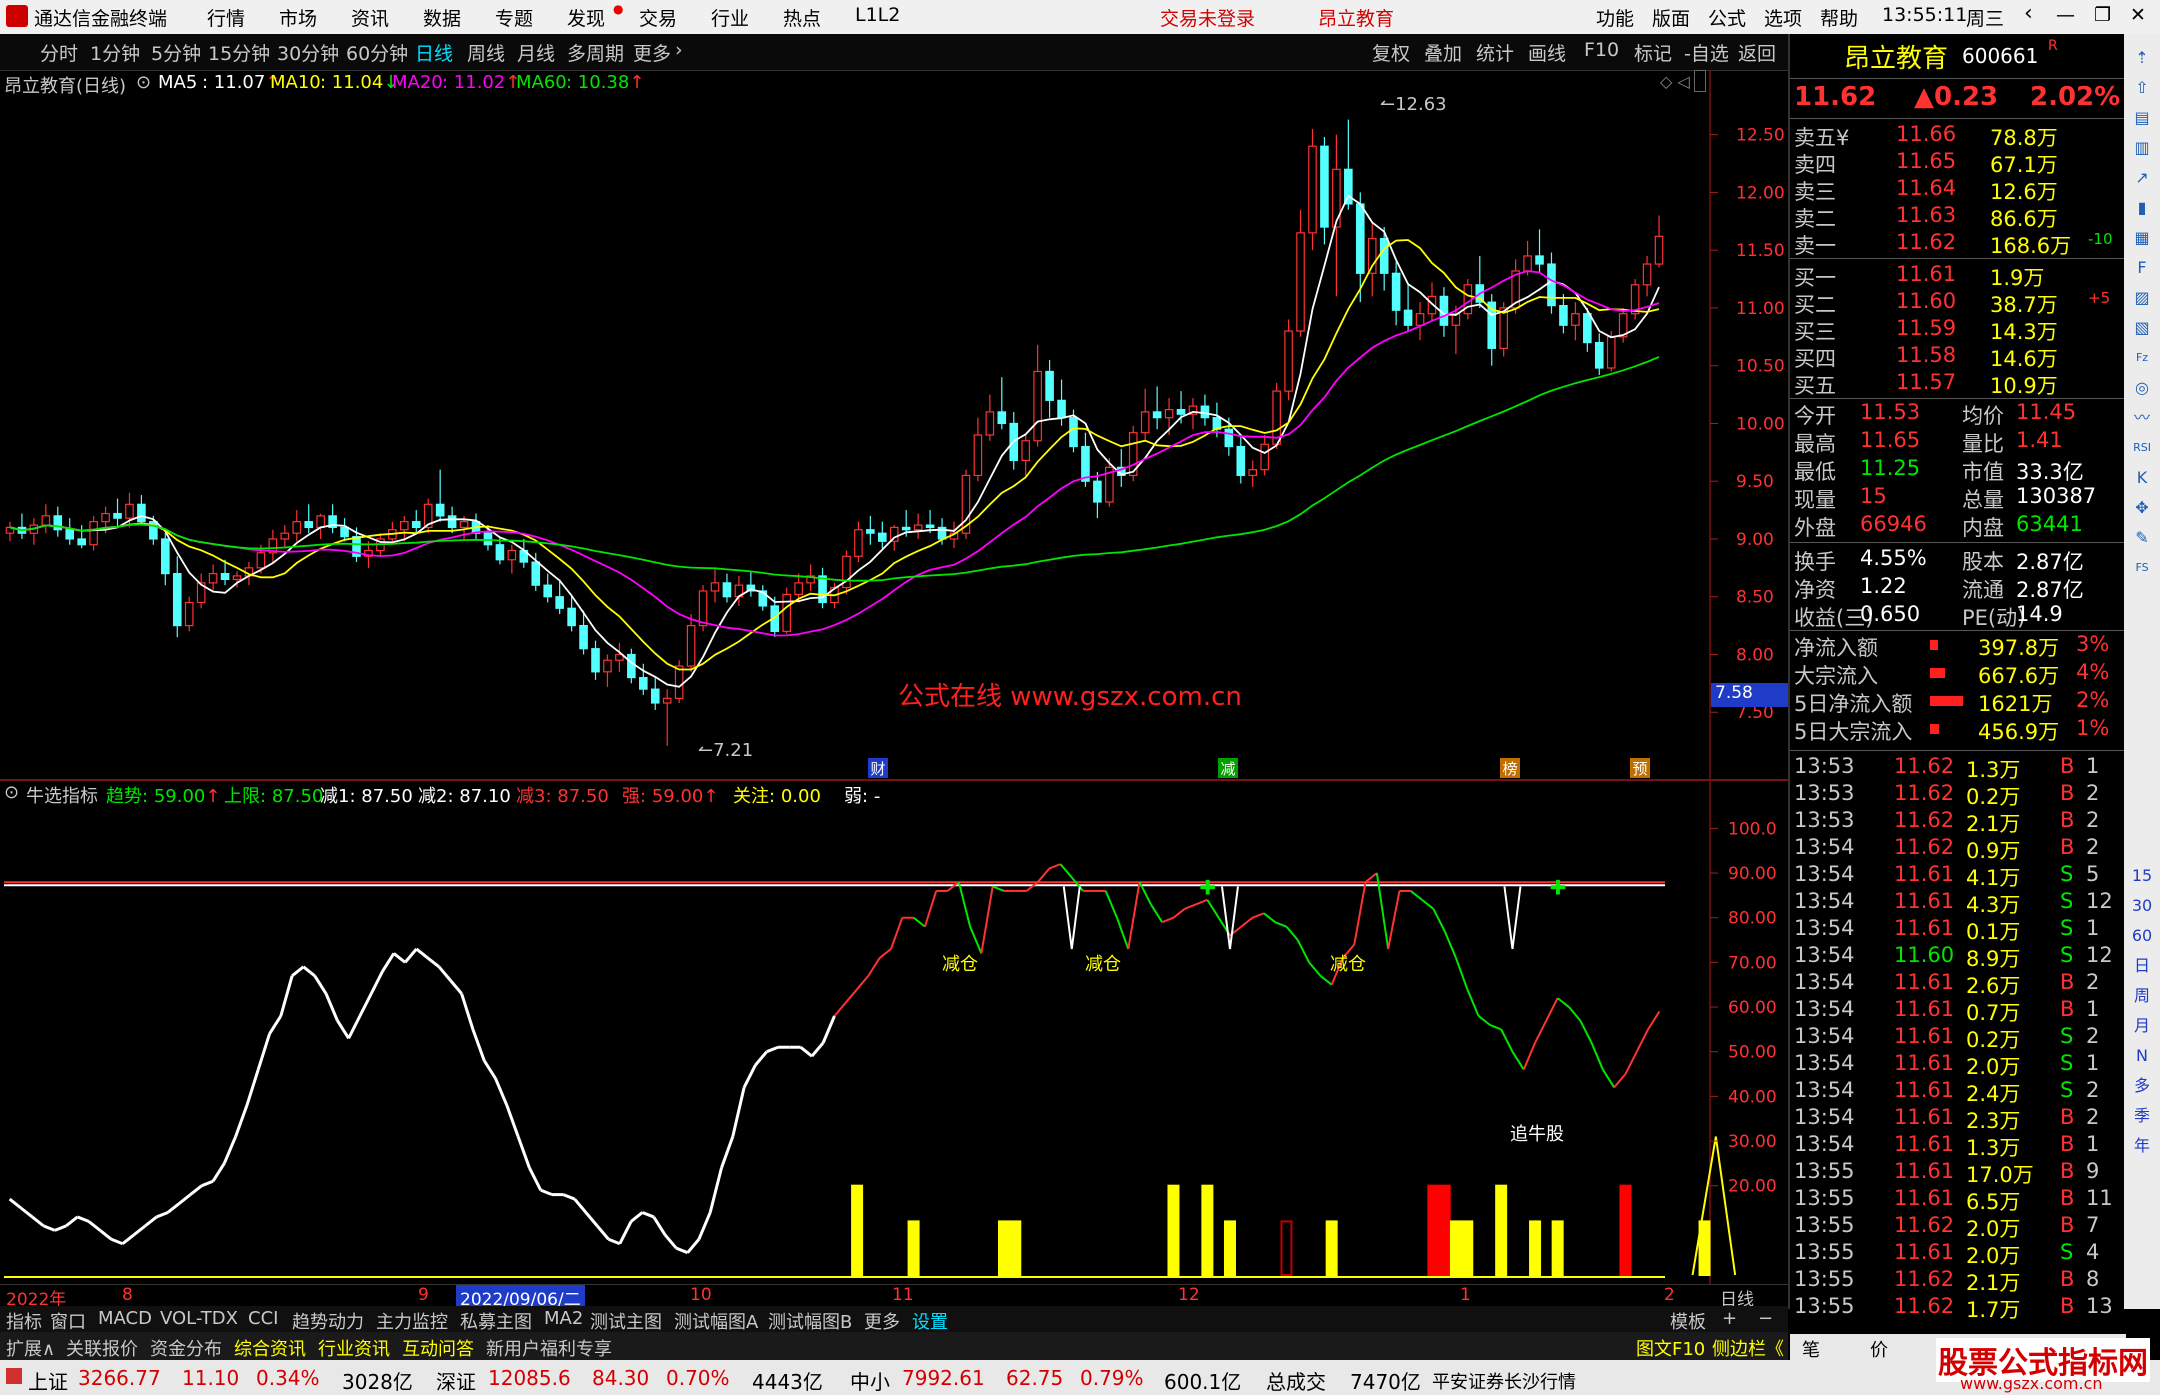 The width and height of the screenshot is (2160, 1395). Describe the element at coordinates (1228, 768) in the screenshot. I see `event-marker-reduce: 减` at that location.